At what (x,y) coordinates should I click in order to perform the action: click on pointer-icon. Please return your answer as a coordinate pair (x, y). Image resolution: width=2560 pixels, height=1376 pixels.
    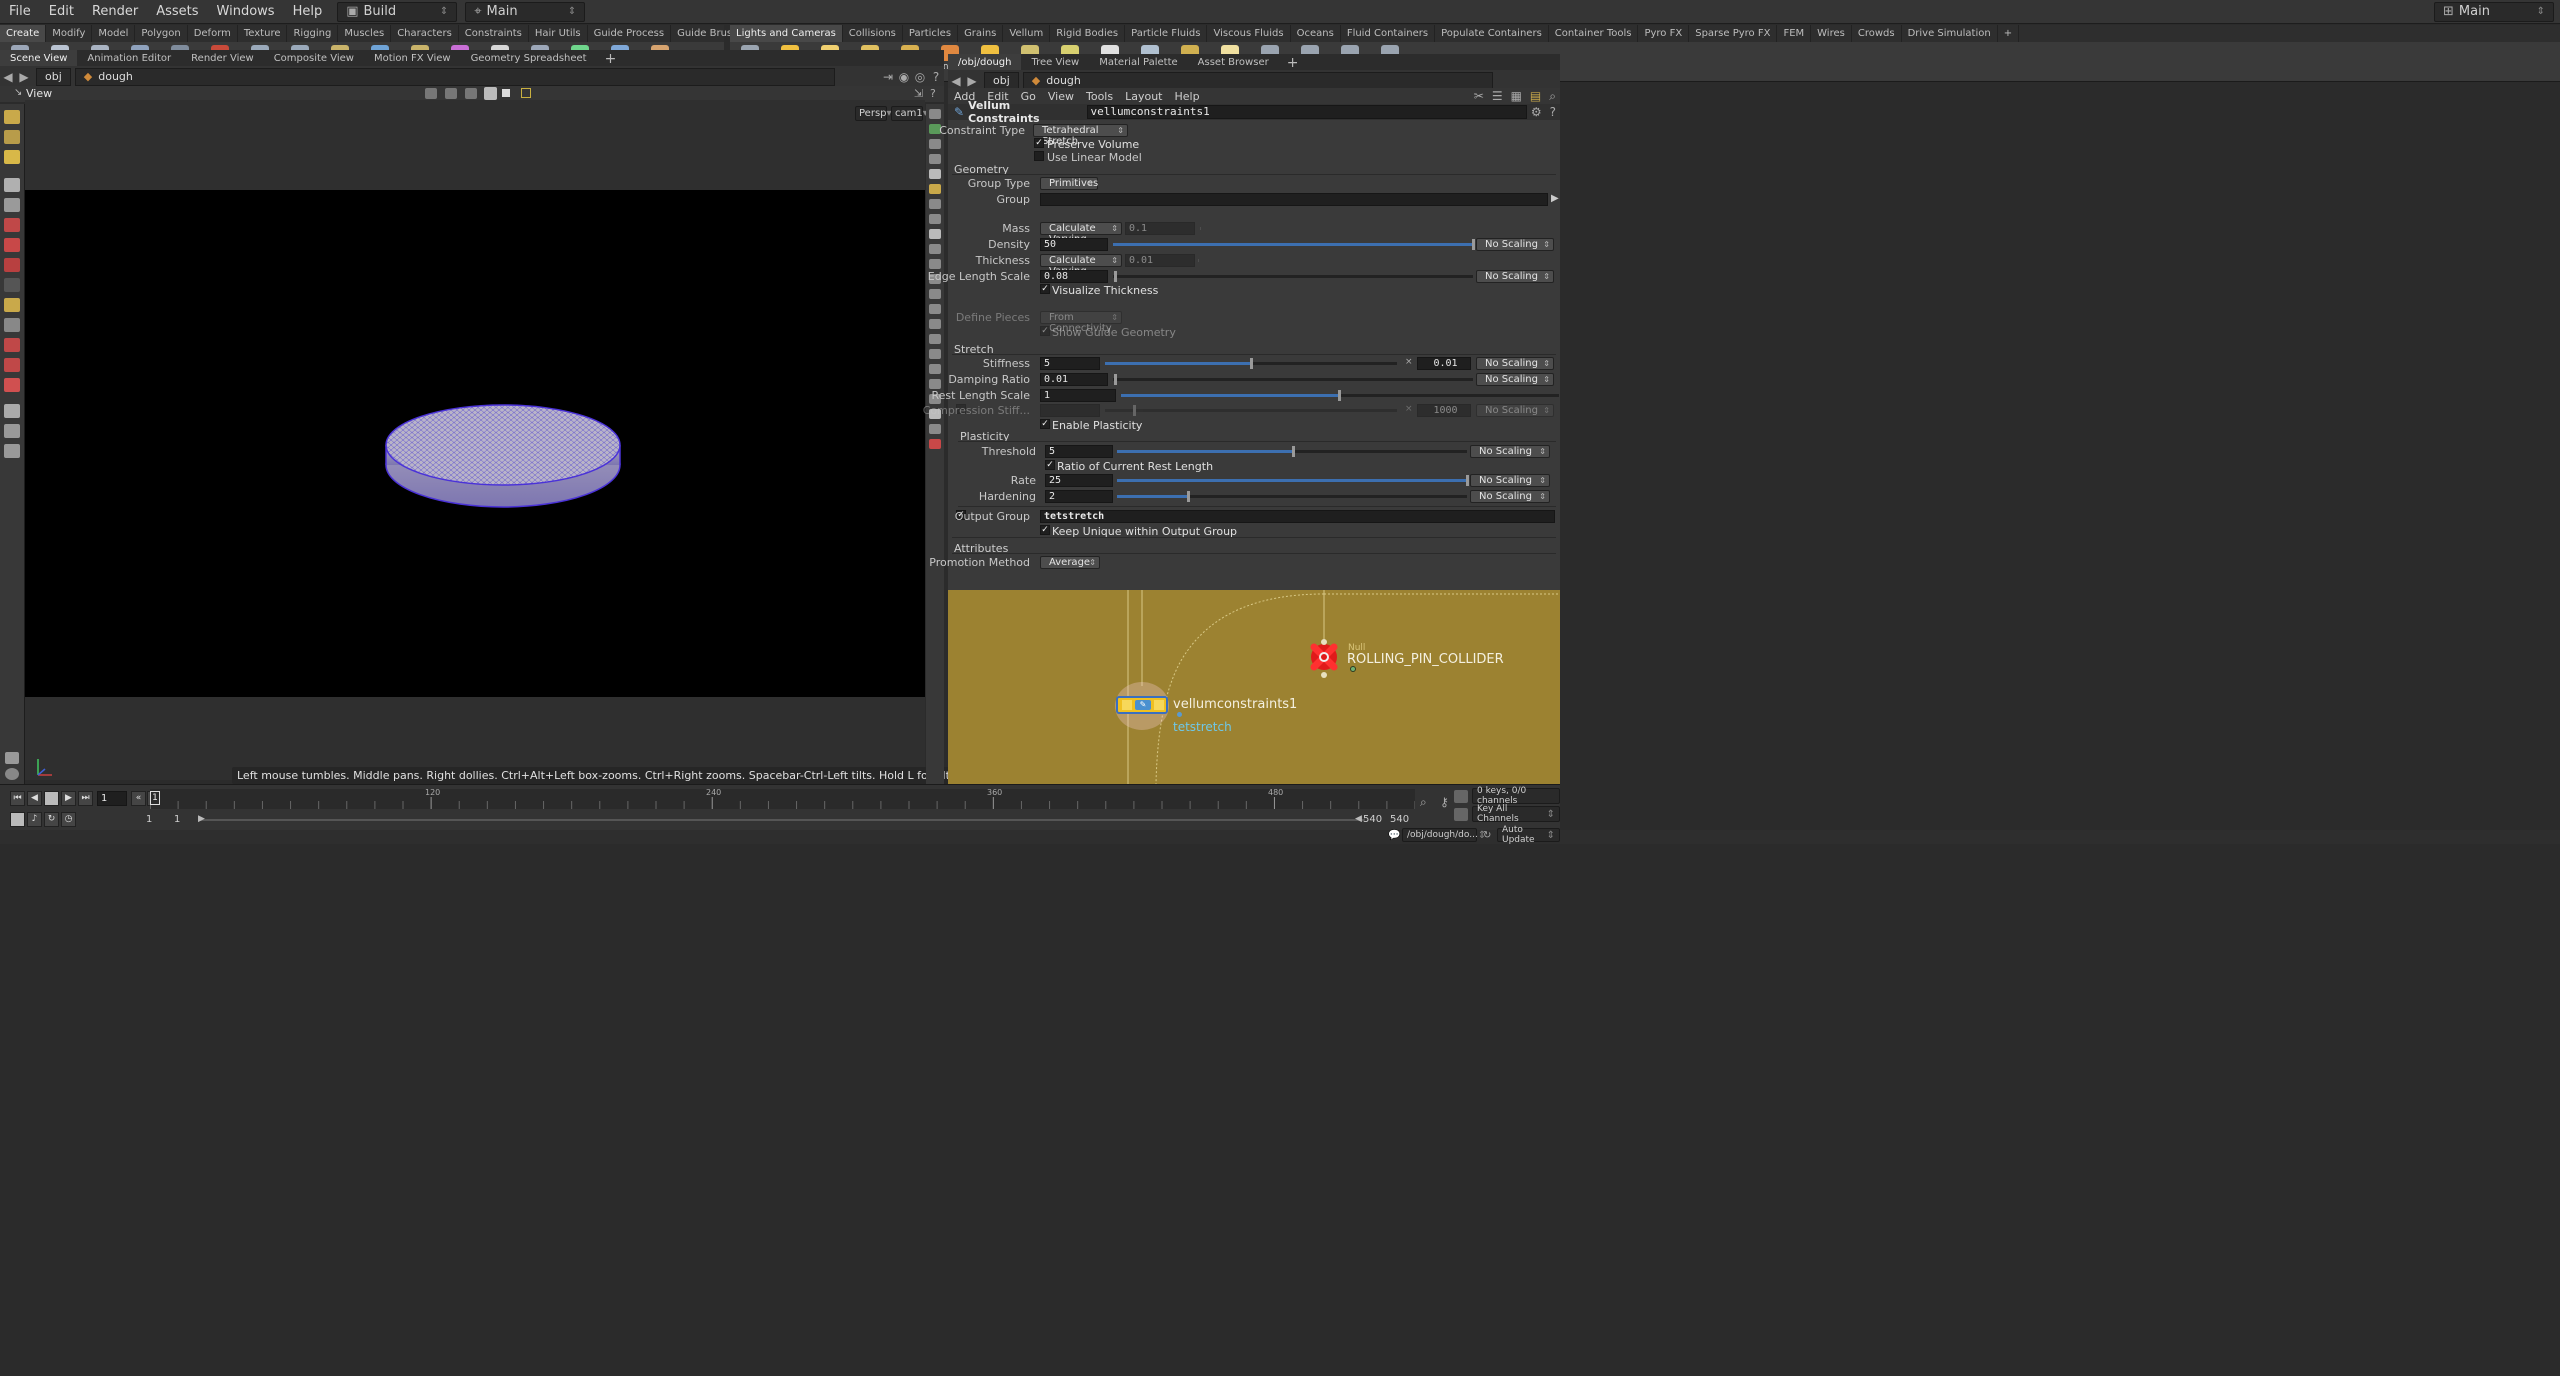
    Looking at the image, I should click on (12, 185).